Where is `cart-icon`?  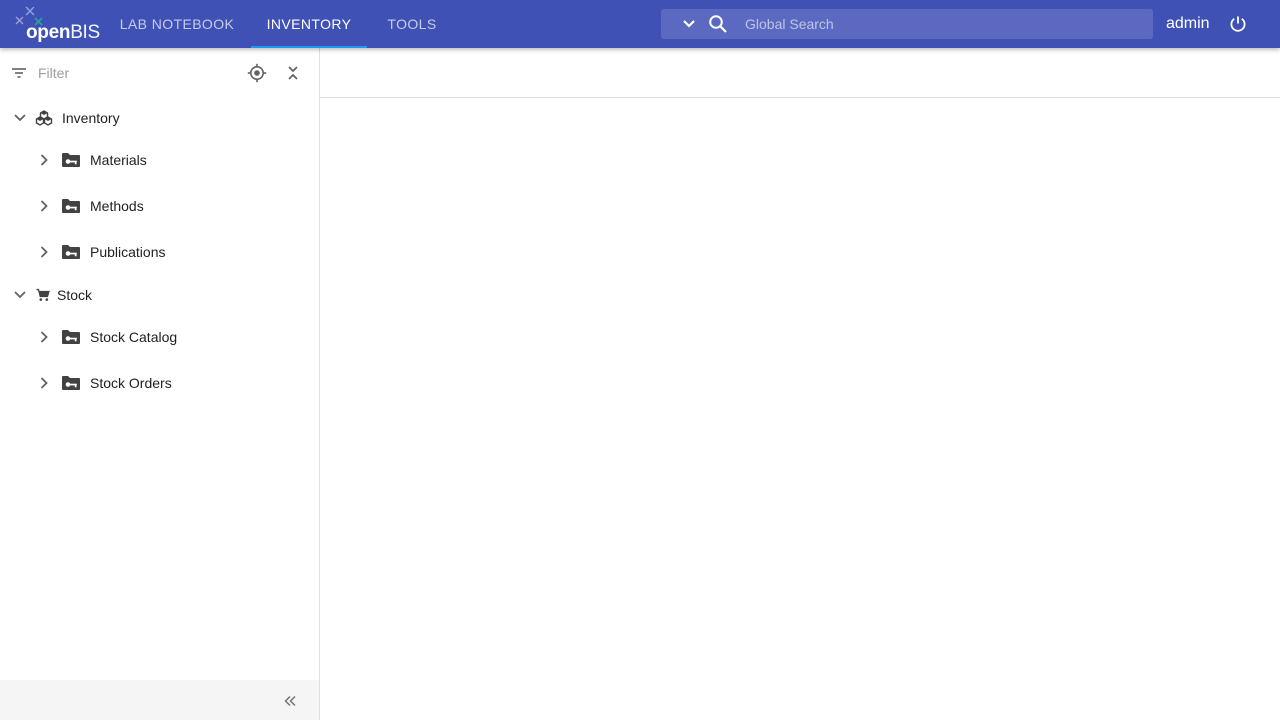
cart-icon is located at coordinates (42, 294).